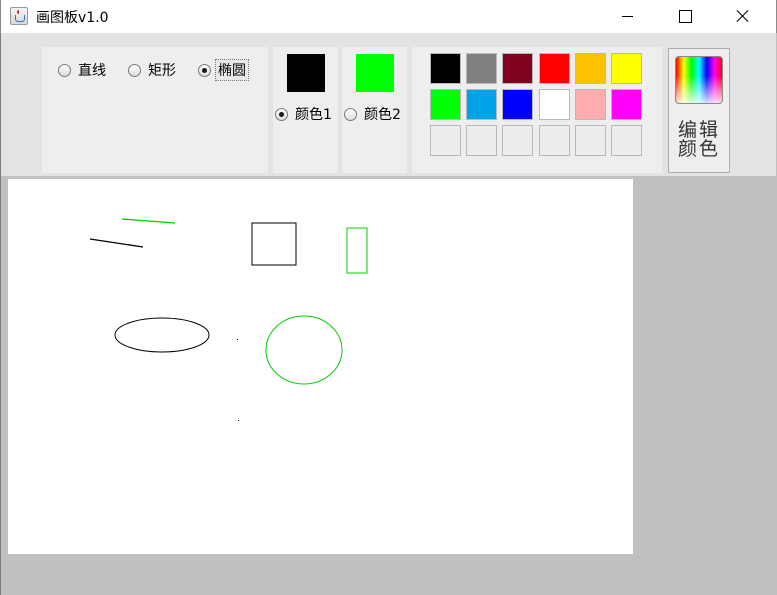  I want to click on radio-line-label: 直线, so click(92, 71).